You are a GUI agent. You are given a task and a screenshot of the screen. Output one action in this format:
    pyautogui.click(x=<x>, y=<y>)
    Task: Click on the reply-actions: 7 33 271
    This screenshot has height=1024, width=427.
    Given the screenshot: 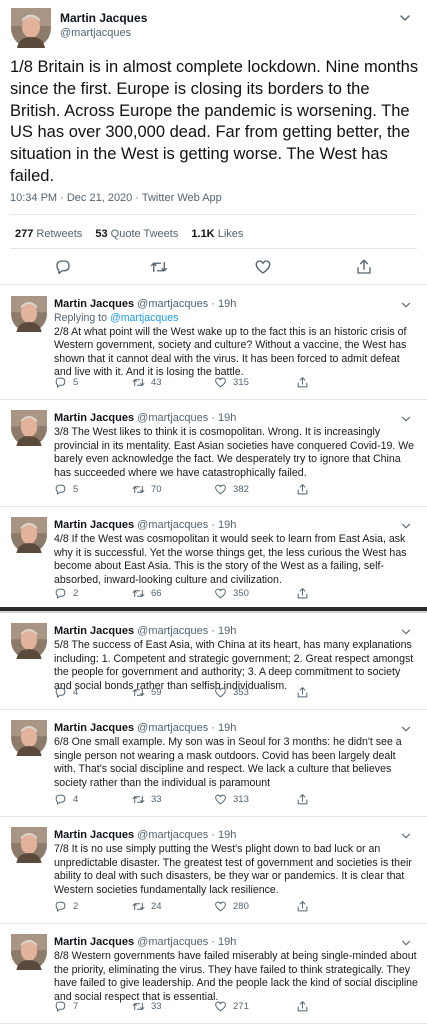 What is the action you would take?
    pyautogui.click(x=236, y=1007)
    